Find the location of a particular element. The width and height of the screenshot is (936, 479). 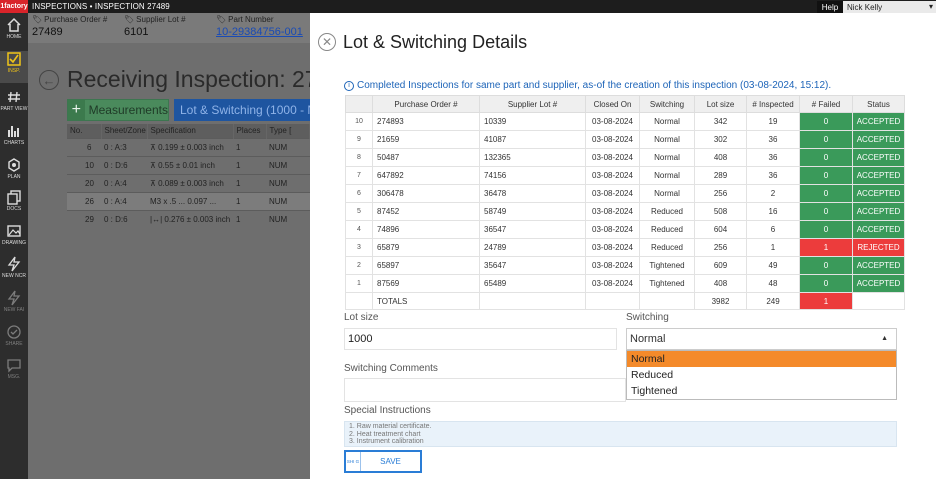

cell: 58749 is located at coordinates (532, 211).